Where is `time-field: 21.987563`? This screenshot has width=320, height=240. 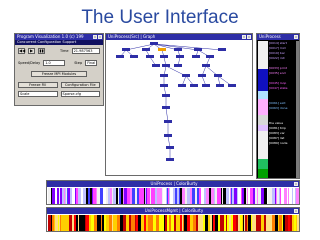
time-field: 21.987563 is located at coordinates (85, 50).